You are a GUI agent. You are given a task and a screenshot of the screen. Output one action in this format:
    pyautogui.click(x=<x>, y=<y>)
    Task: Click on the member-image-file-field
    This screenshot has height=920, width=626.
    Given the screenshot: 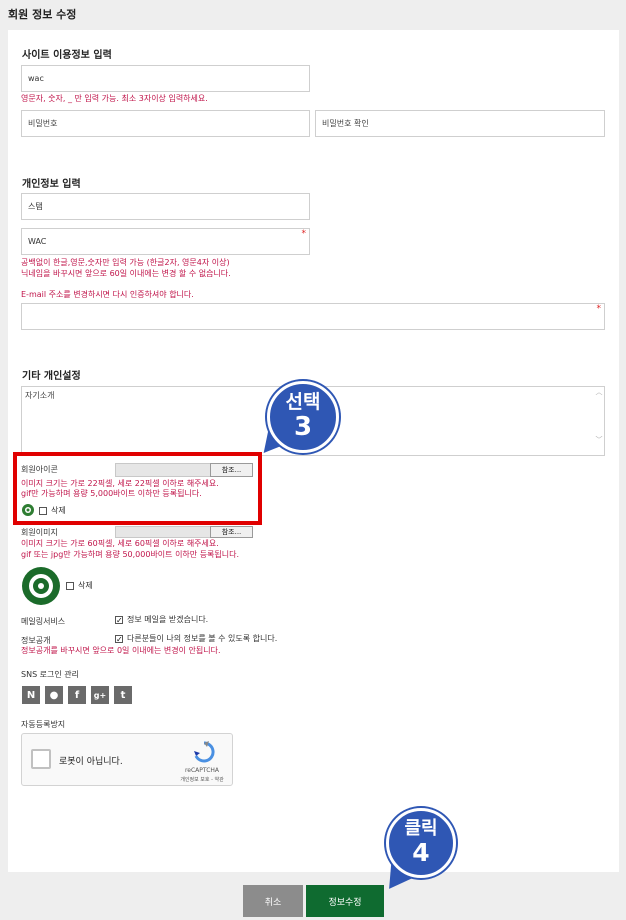 What is the action you would take?
    pyautogui.click(x=163, y=532)
    